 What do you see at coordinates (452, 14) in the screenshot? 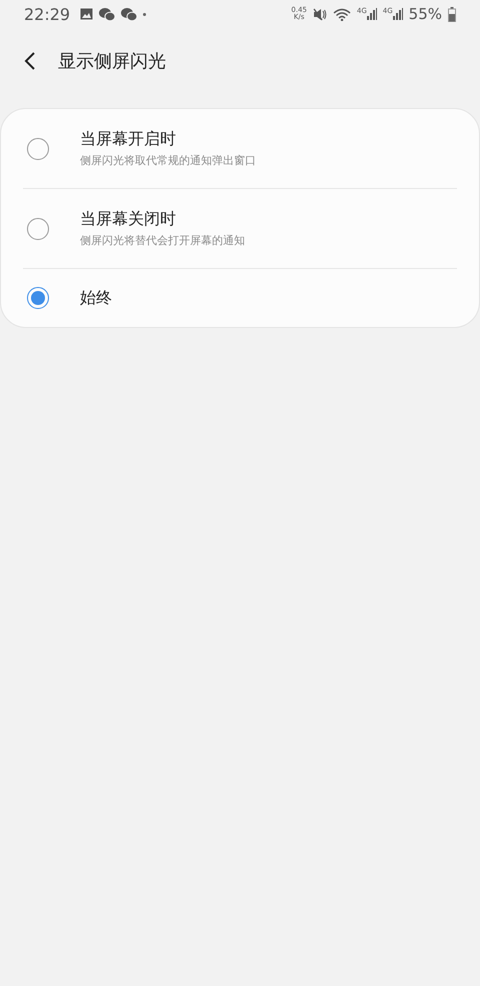
I see `battery-icon` at bounding box center [452, 14].